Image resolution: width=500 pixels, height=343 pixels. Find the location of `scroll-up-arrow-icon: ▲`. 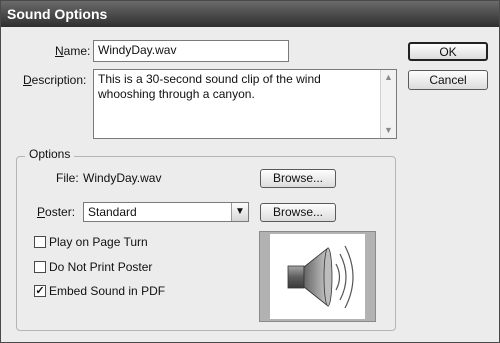

scroll-up-arrow-icon: ▲ is located at coordinates (388, 77).